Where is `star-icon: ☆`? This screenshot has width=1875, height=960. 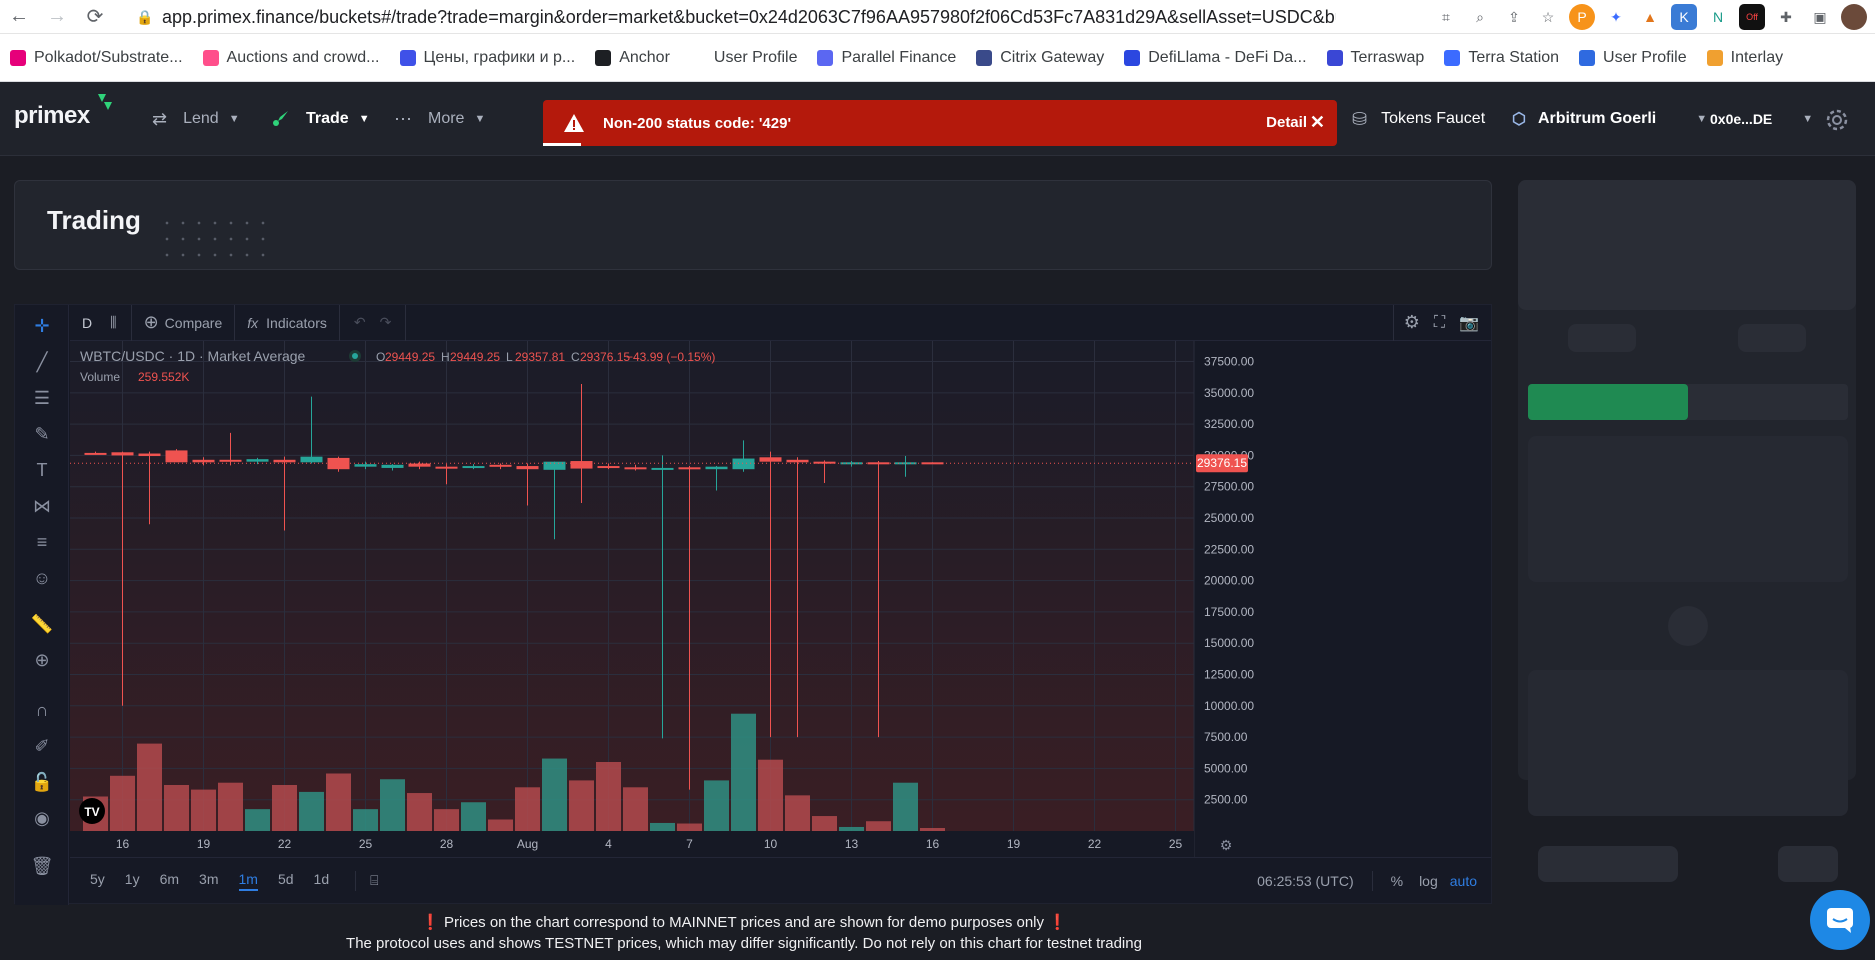
star-icon: ☆ is located at coordinates (1548, 17).